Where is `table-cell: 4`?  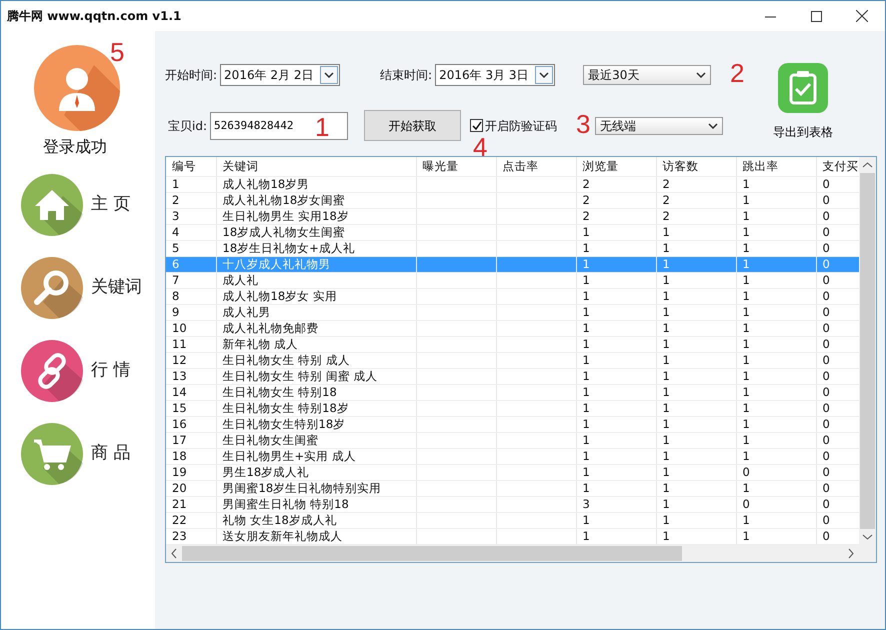
table-cell: 4 is located at coordinates (191, 232).